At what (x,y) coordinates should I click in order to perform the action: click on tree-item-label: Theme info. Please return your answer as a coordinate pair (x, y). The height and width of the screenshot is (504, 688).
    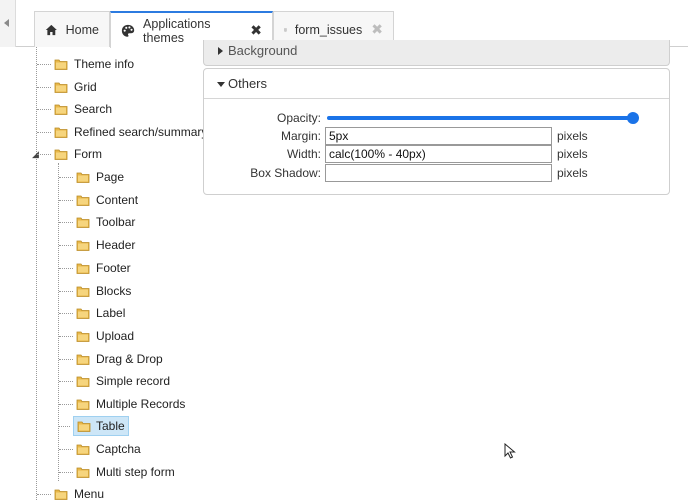
    Looking at the image, I should click on (104, 64).